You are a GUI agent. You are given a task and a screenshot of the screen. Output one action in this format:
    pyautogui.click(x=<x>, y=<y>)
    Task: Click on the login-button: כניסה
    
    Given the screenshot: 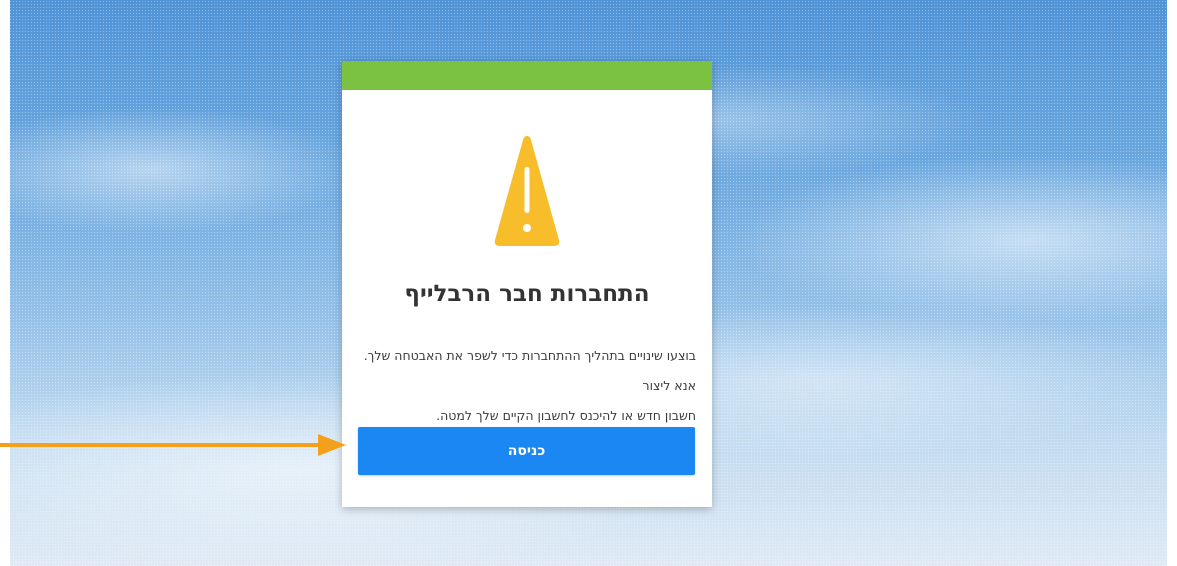 What is the action you would take?
    pyautogui.click(x=526, y=451)
    